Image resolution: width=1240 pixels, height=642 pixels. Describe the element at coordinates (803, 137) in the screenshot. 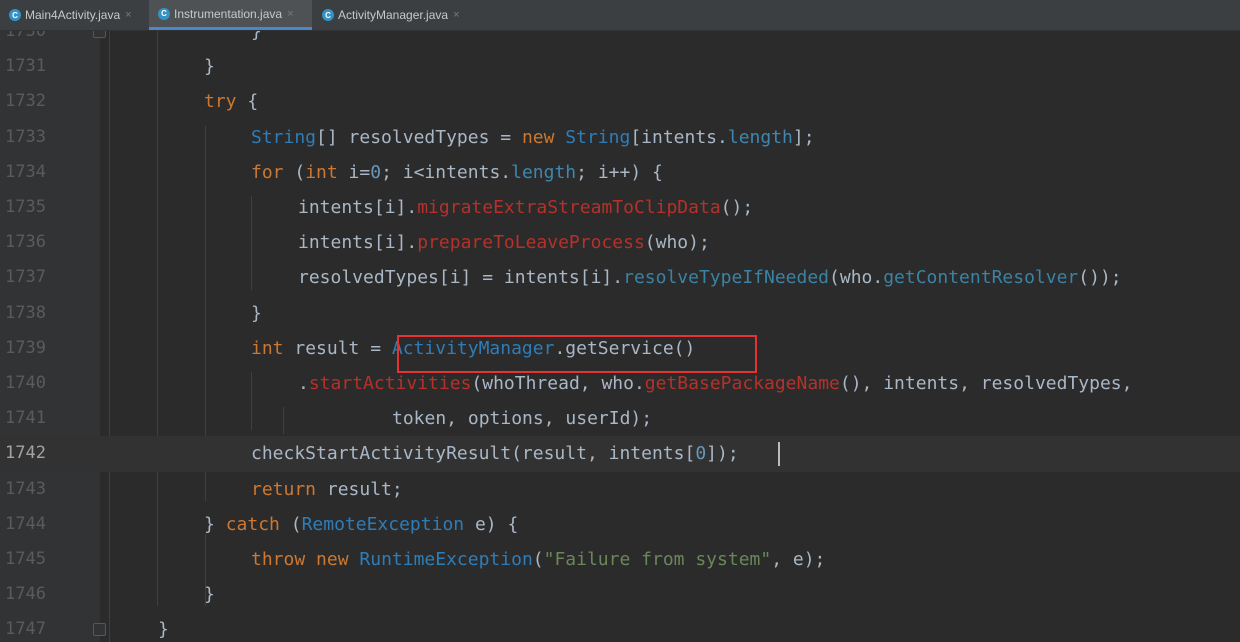

I see `code-token: ];` at that location.